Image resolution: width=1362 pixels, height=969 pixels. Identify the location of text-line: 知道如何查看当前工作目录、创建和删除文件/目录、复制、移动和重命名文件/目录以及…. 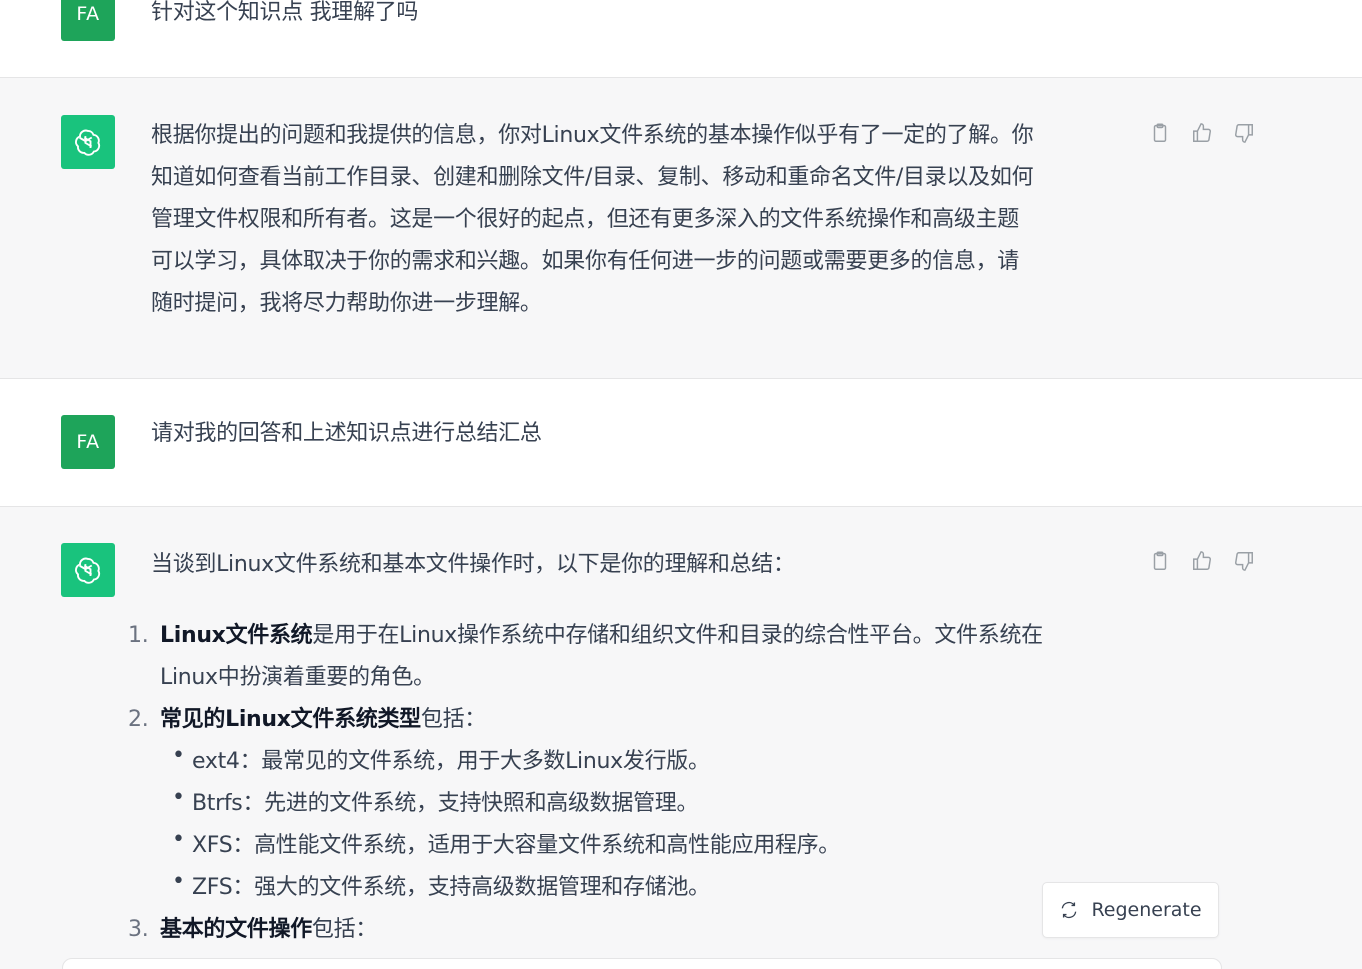
(592, 177).